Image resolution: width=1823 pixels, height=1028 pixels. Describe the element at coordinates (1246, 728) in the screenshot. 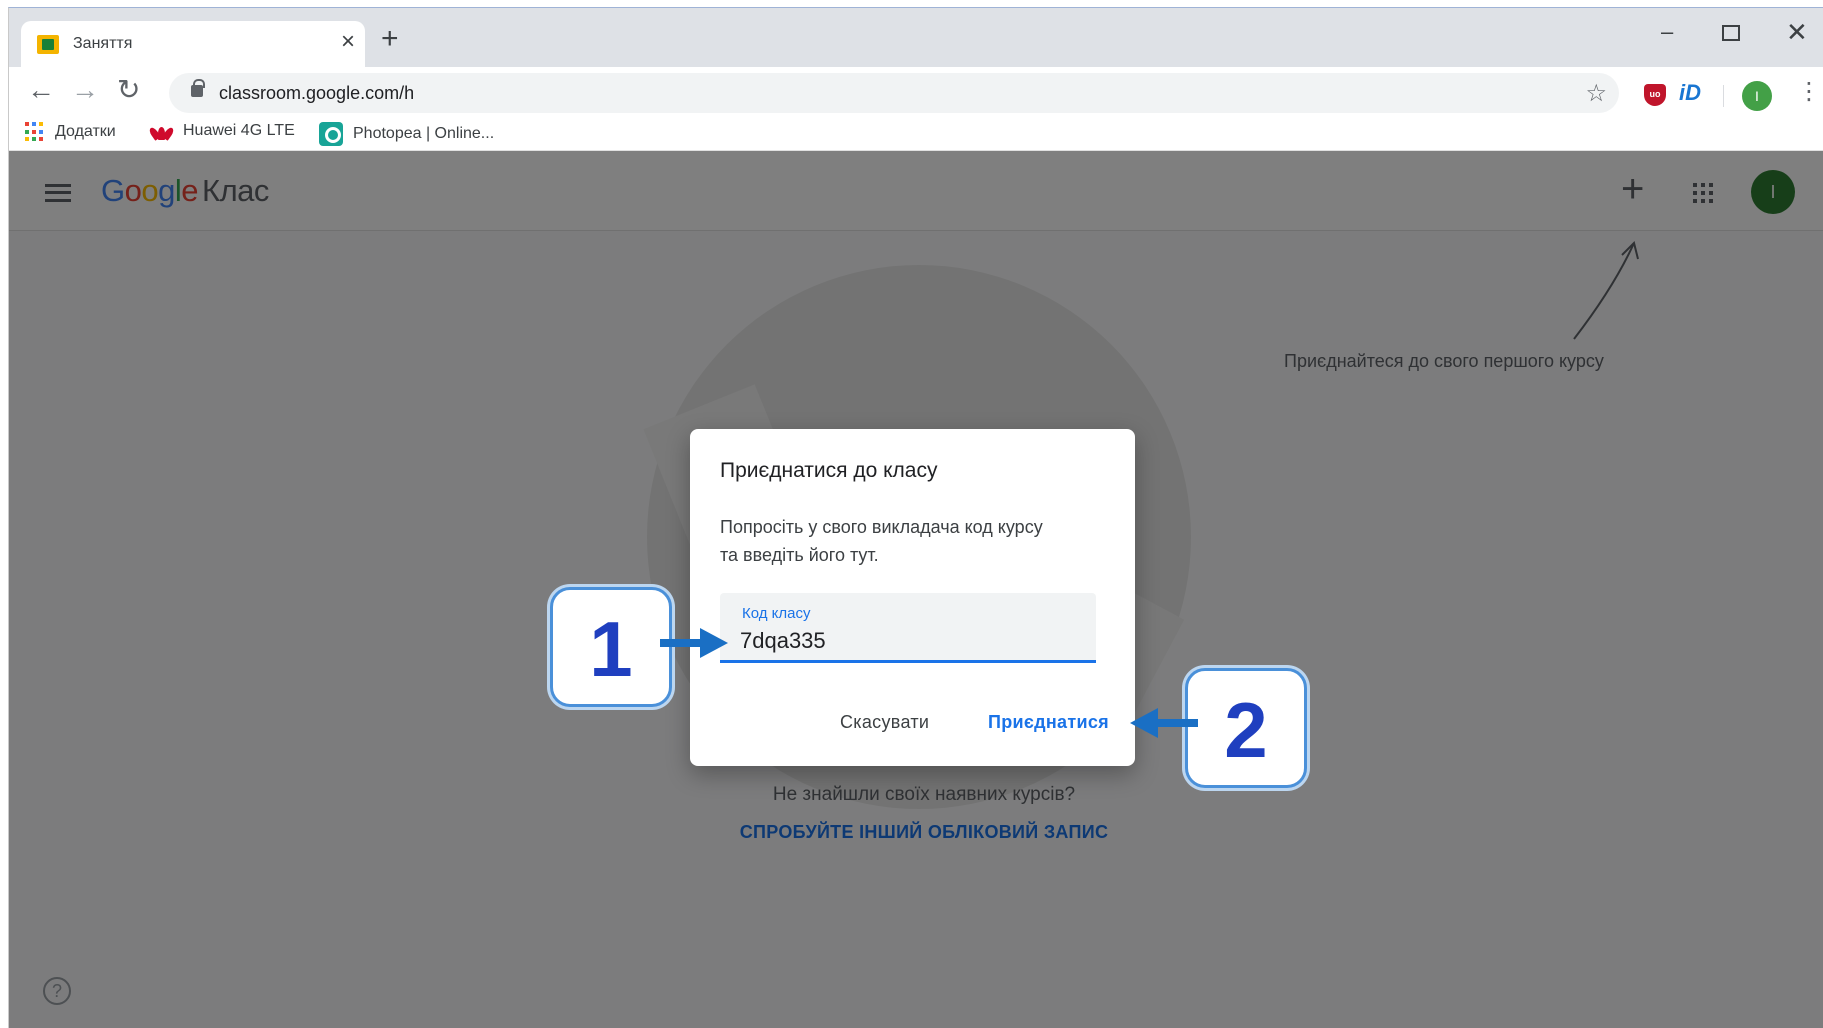

I see `step-callout-2: 2` at that location.